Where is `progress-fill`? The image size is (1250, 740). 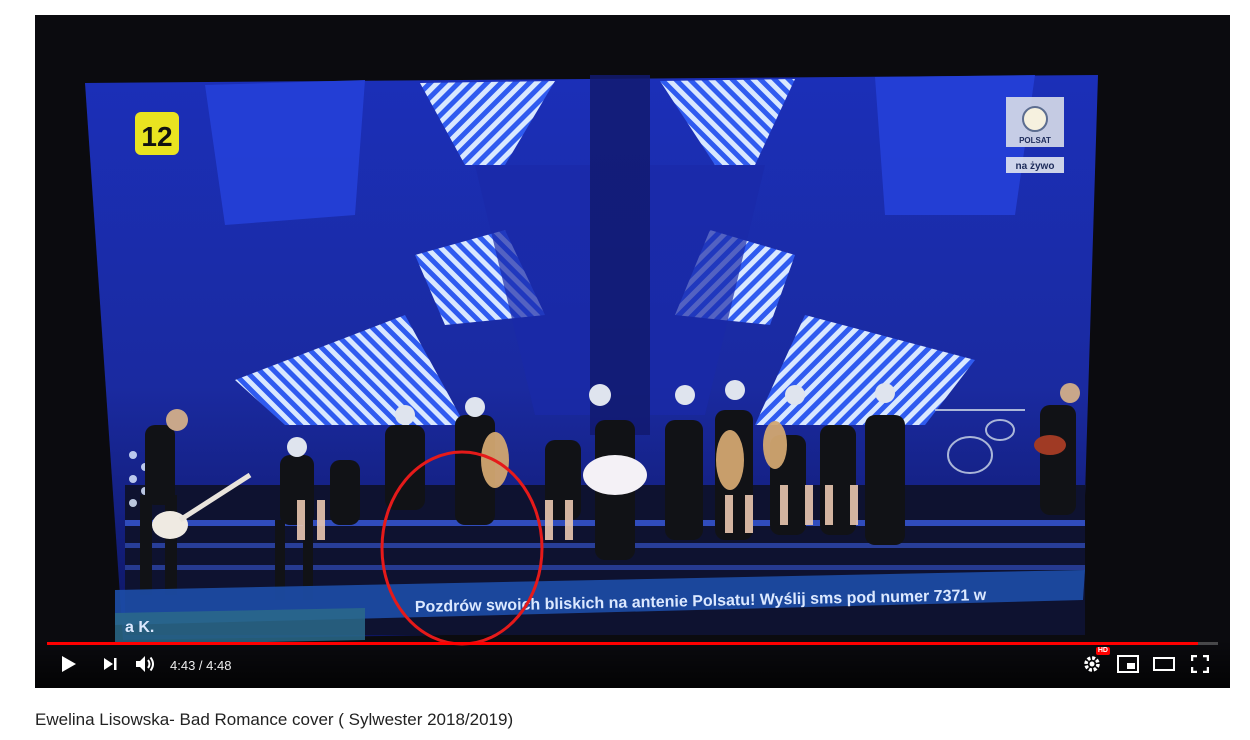
progress-fill is located at coordinates (622, 643).